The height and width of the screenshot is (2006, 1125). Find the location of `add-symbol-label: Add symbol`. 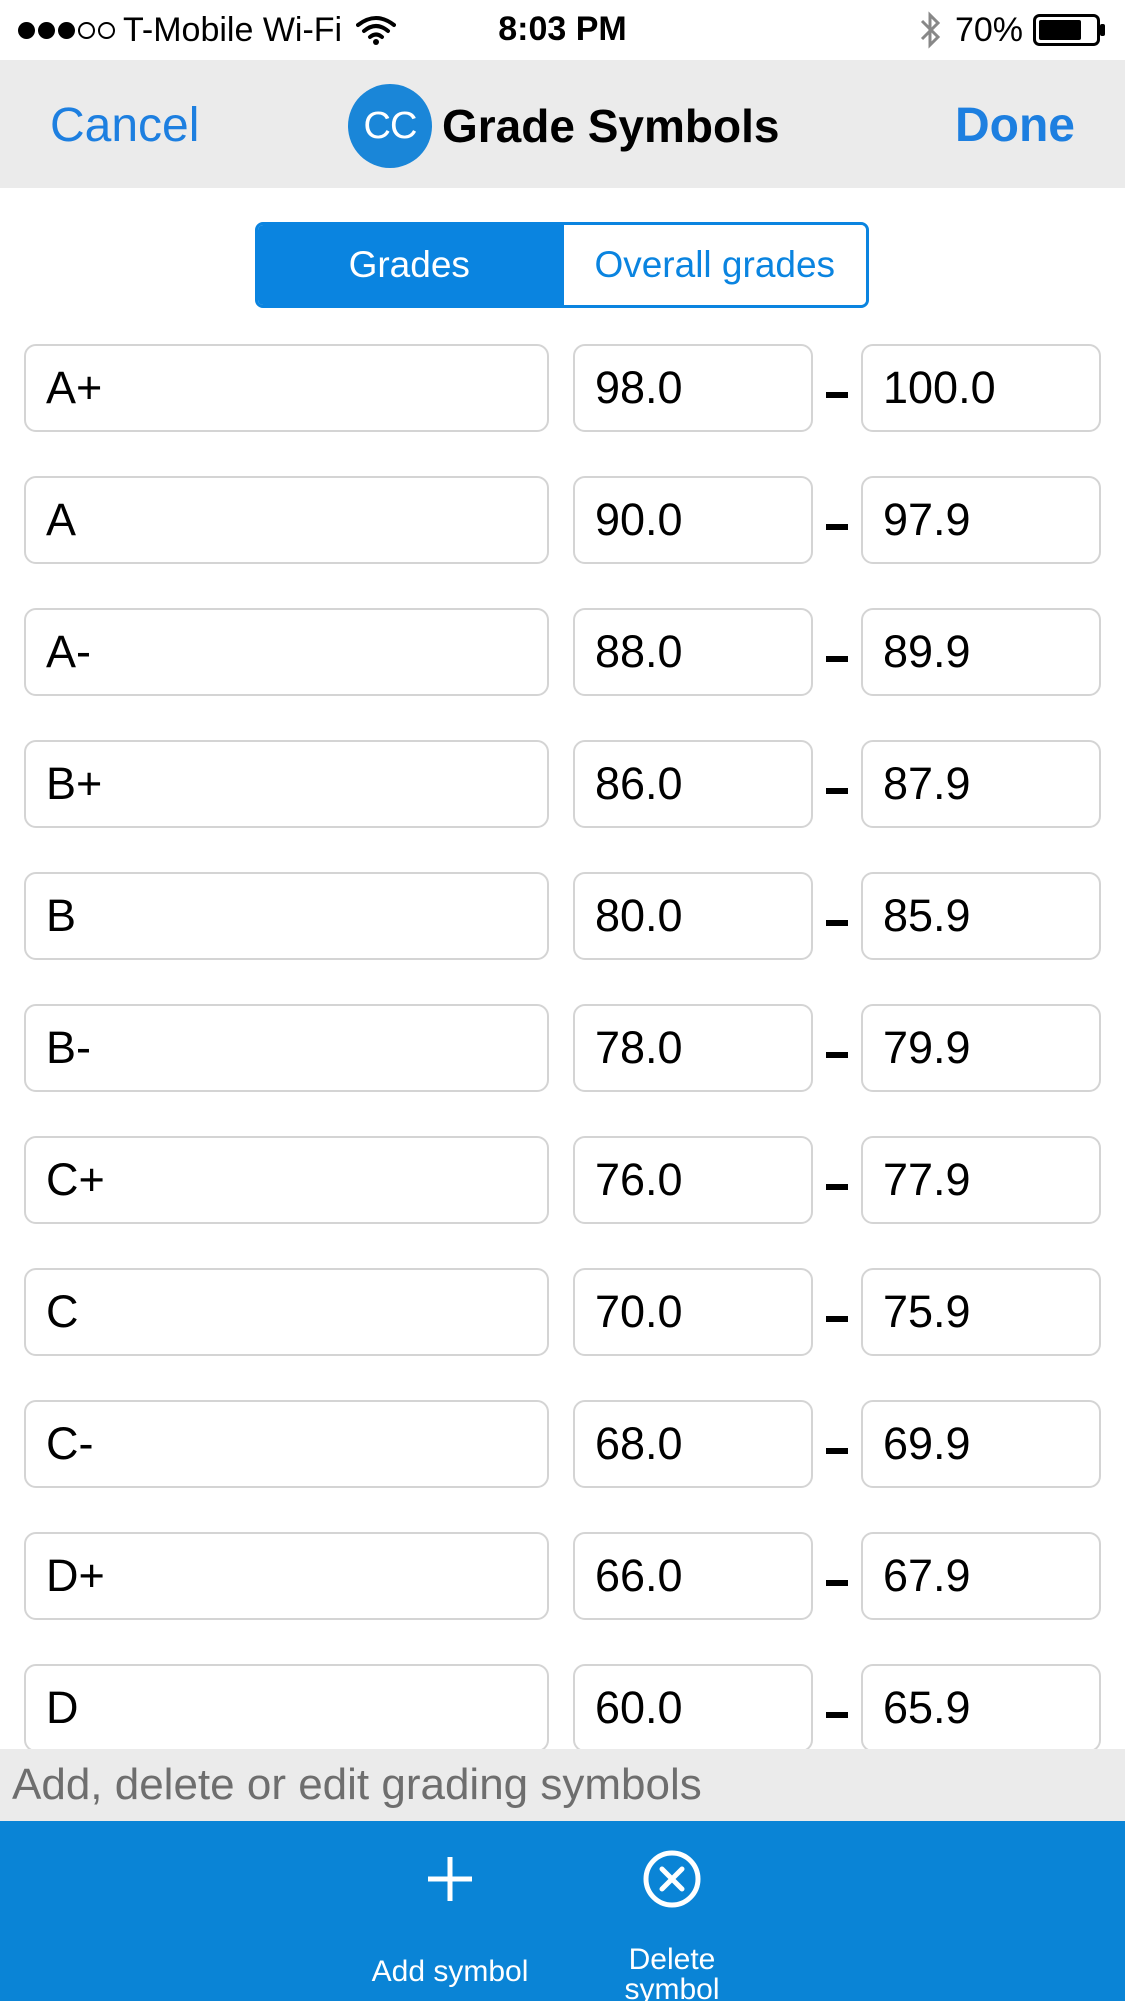

add-symbol-label: Add symbol is located at coordinates (450, 1971).